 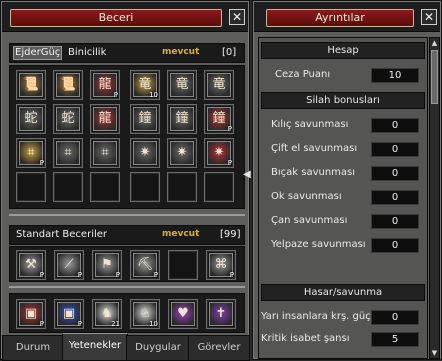 What do you see at coordinates (127, 313) in the screenshot?
I see `bottom-skill-row: ▣ P ▣ P ♞ 21 ♘ 10 ♥ ✝` at bounding box center [127, 313].